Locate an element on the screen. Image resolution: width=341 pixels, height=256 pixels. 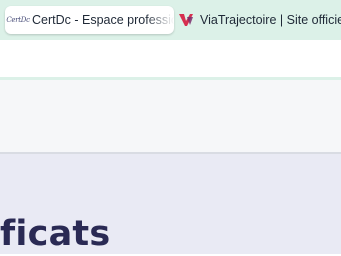
tab-certdc: CertDc CertDc - Espace professionnel is located at coordinates (89, 20).